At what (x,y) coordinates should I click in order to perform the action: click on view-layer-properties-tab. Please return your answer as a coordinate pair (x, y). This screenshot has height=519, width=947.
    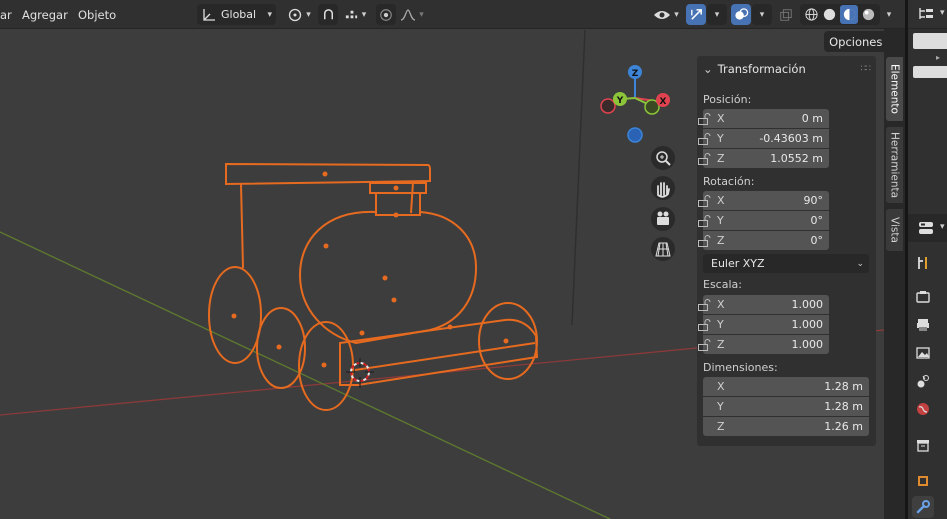
    Looking at the image, I should click on (923, 353).